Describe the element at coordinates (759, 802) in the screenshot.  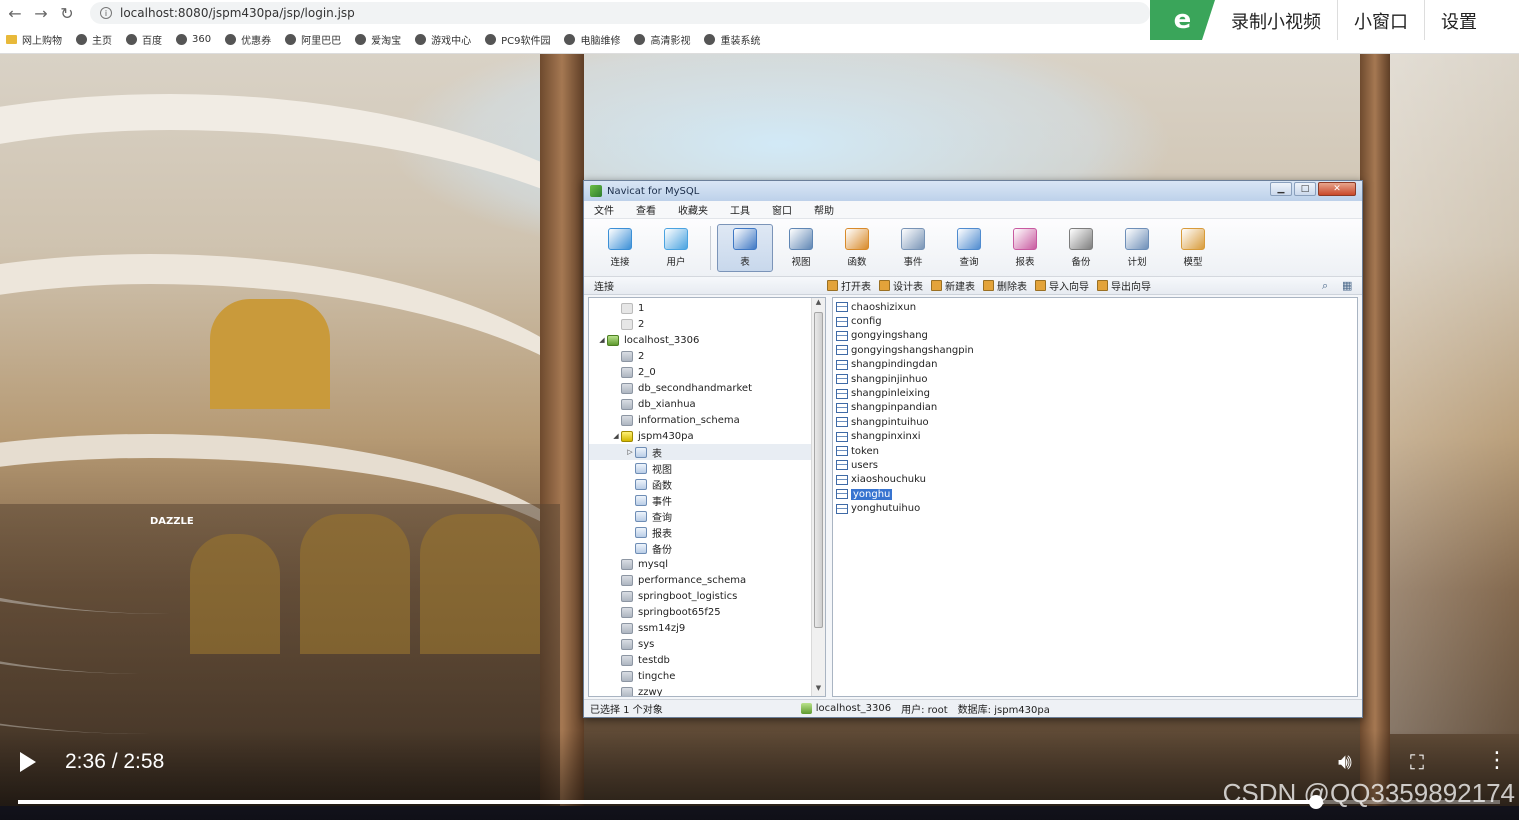
I see `progress-bar` at that location.